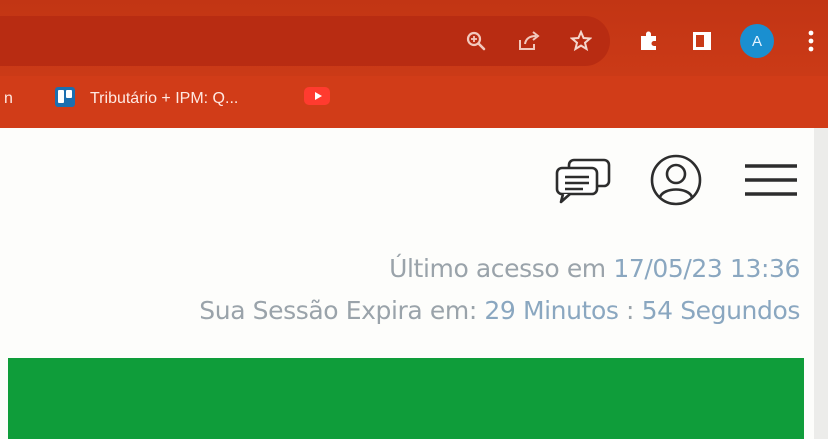  Describe the element at coordinates (649, 41) in the screenshot. I see `puzzle-icon` at that location.